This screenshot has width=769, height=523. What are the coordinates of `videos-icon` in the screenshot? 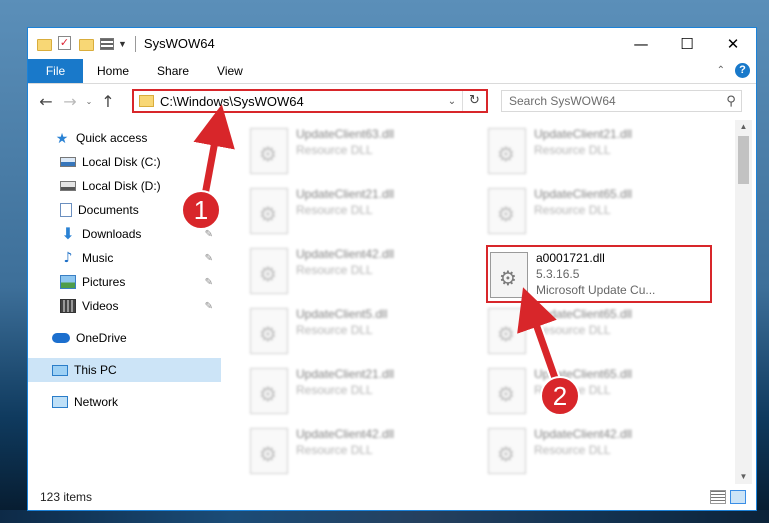 It's located at (68, 306).